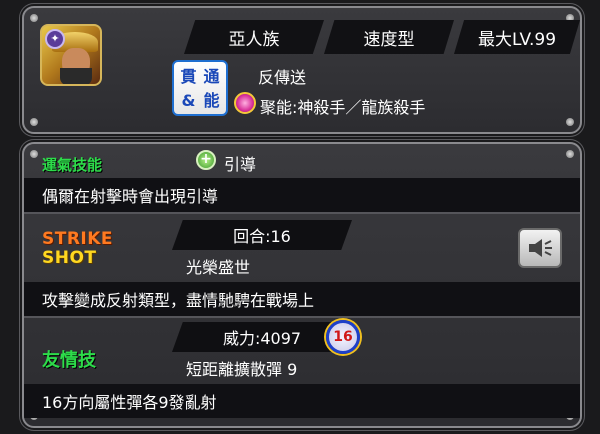  Describe the element at coordinates (240, 164) in the screenshot. I see `luck-skill-name: 引導` at that location.